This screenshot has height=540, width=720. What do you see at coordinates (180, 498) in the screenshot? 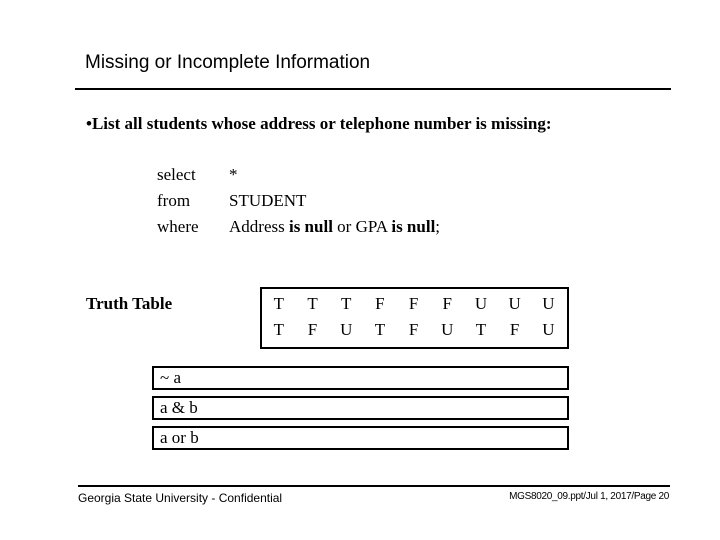
I see `footer-organization: Georgia State University - Confidential` at bounding box center [180, 498].